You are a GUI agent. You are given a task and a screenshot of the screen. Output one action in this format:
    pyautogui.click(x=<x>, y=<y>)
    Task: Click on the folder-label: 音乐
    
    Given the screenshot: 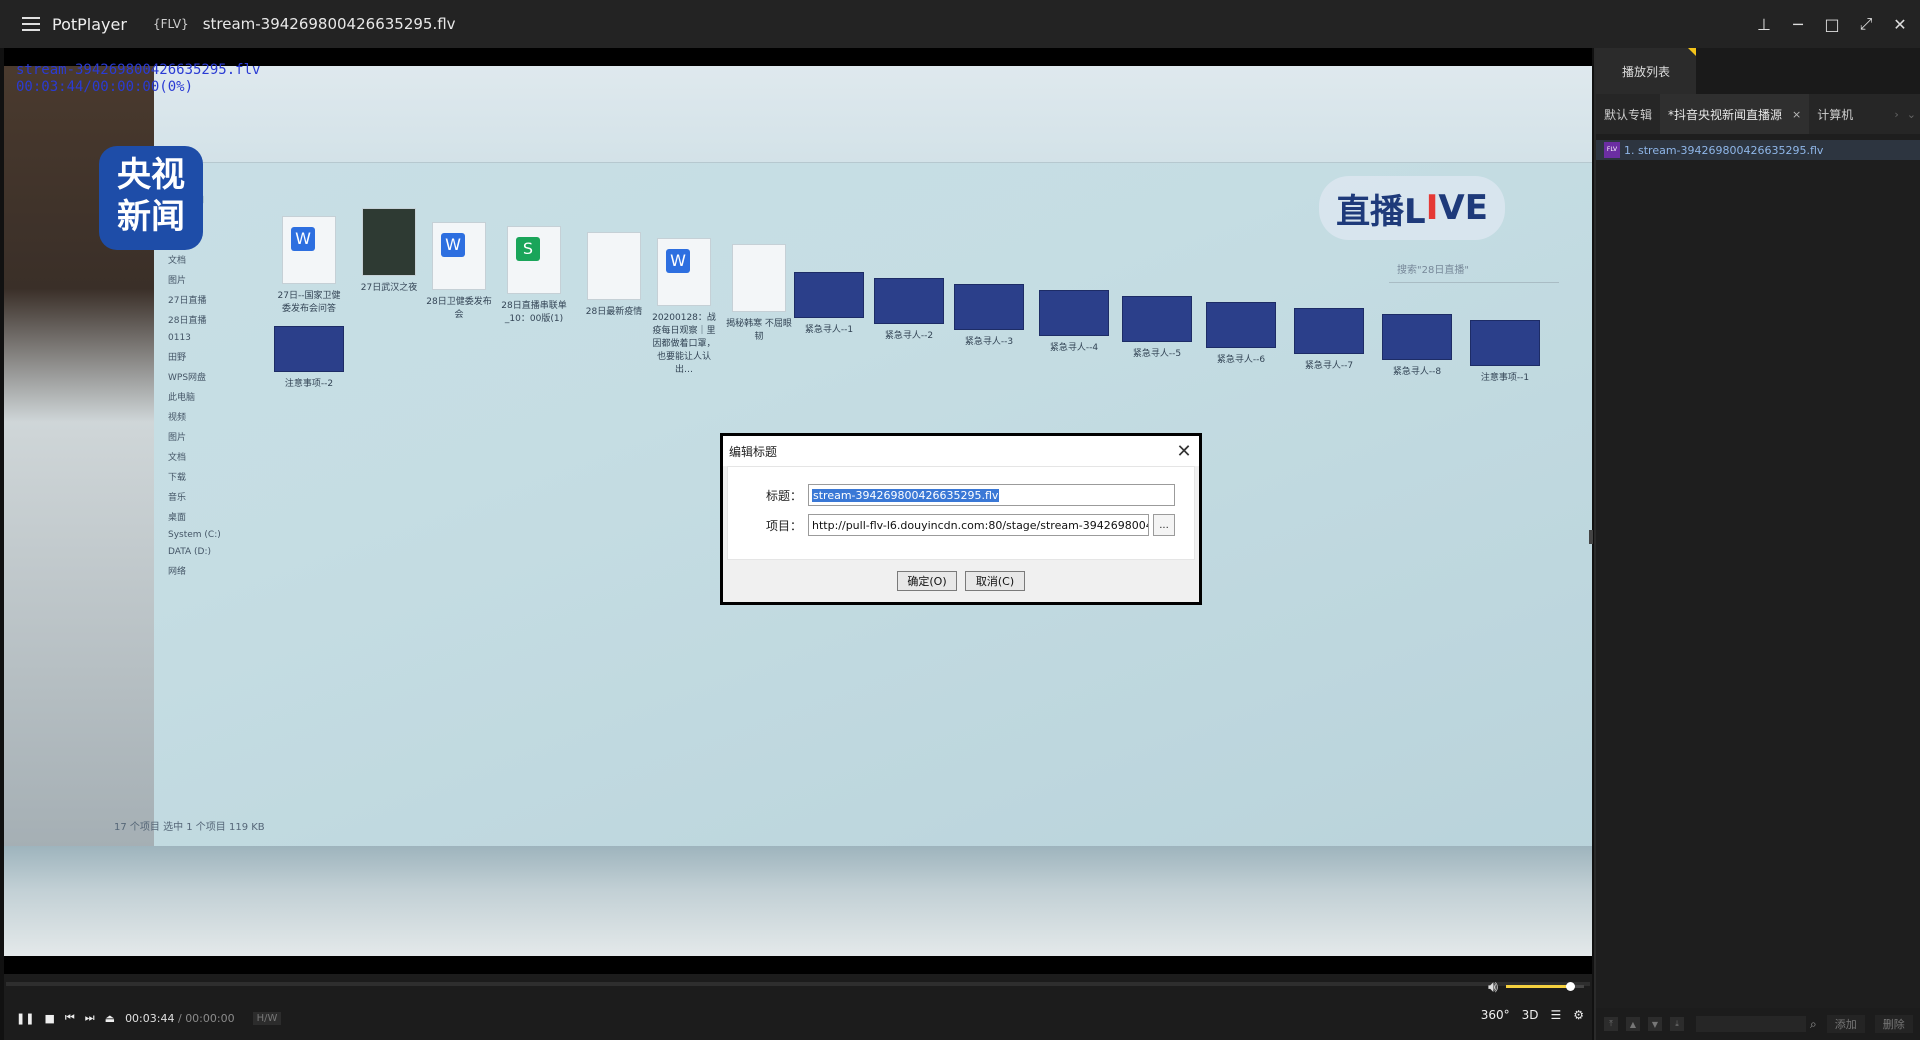 What is the action you would take?
    pyautogui.click(x=177, y=498)
    